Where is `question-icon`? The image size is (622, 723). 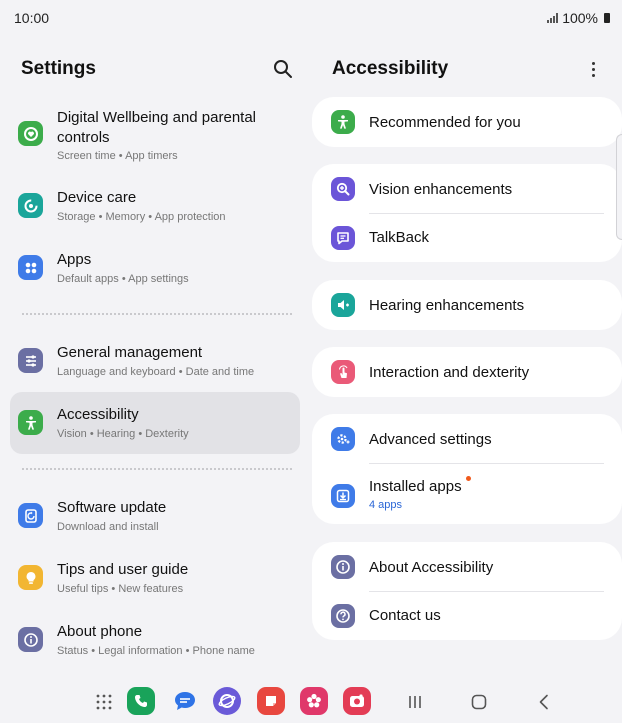 question-icon is located at coordinates (343, 616).